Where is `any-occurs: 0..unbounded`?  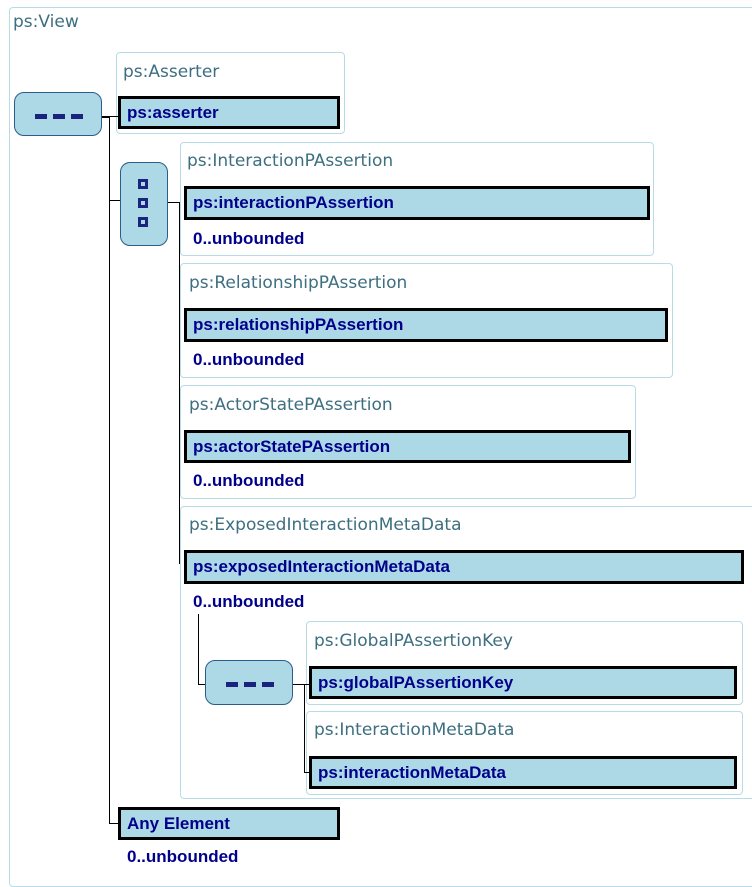 any-occurs: 0..unbounded is located at coordinates (183, 856).